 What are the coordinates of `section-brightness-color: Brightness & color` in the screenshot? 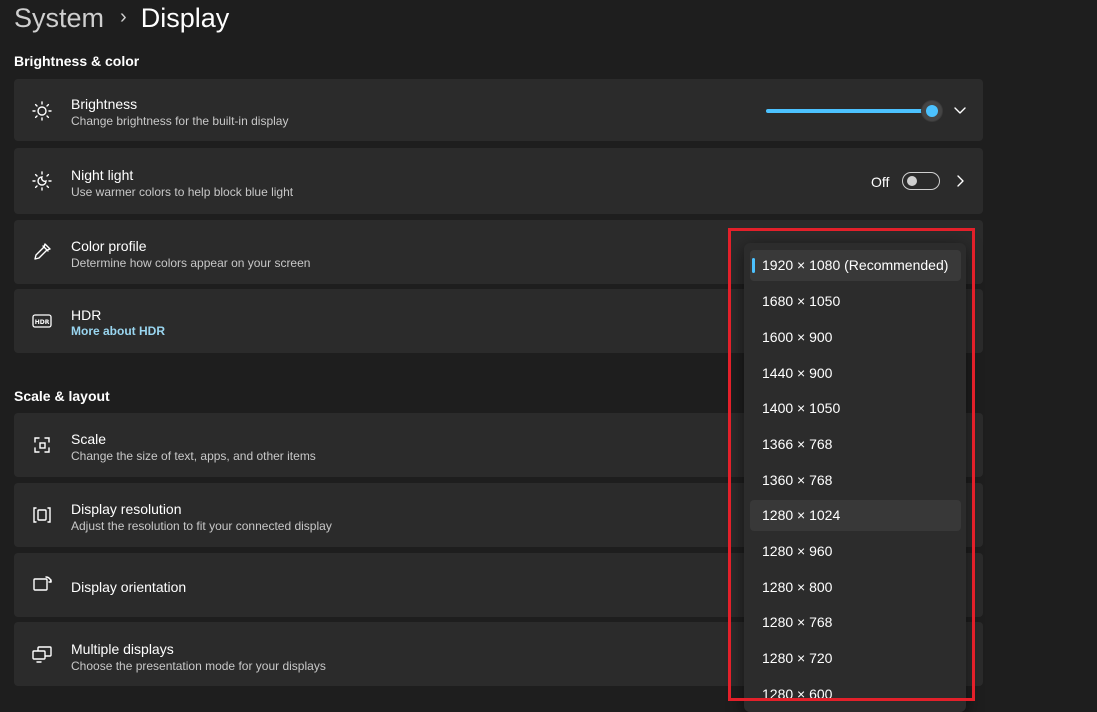 It's located at (77, 61).